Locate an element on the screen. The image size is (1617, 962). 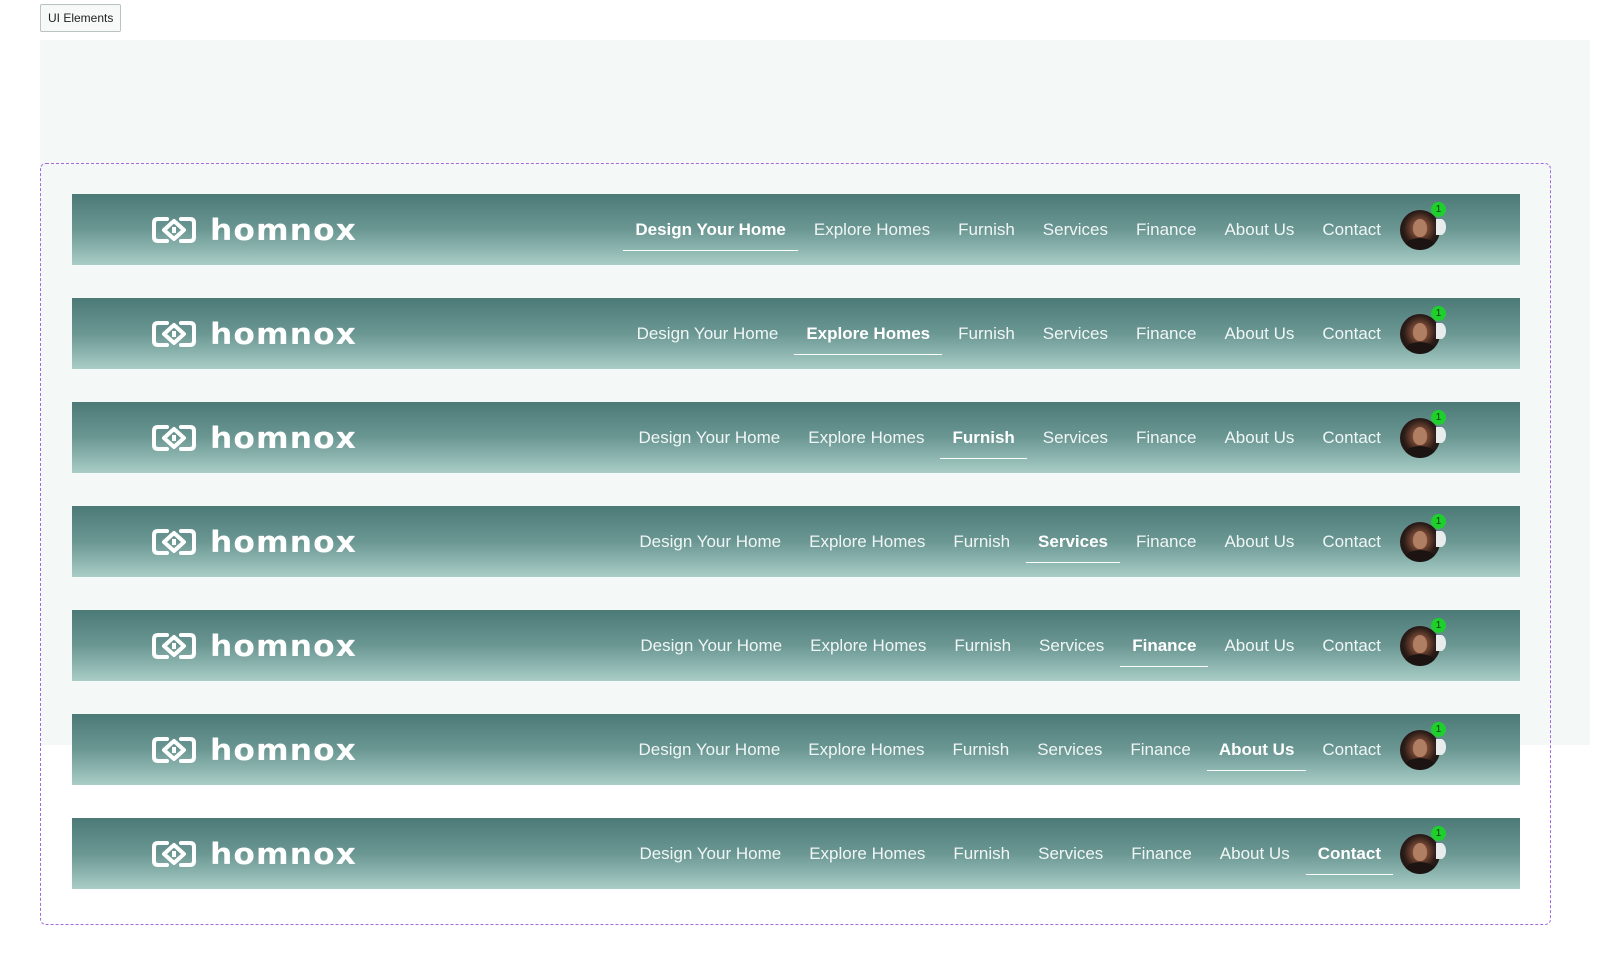
frame-label: UI Elements is located at coordinates (81, 18).